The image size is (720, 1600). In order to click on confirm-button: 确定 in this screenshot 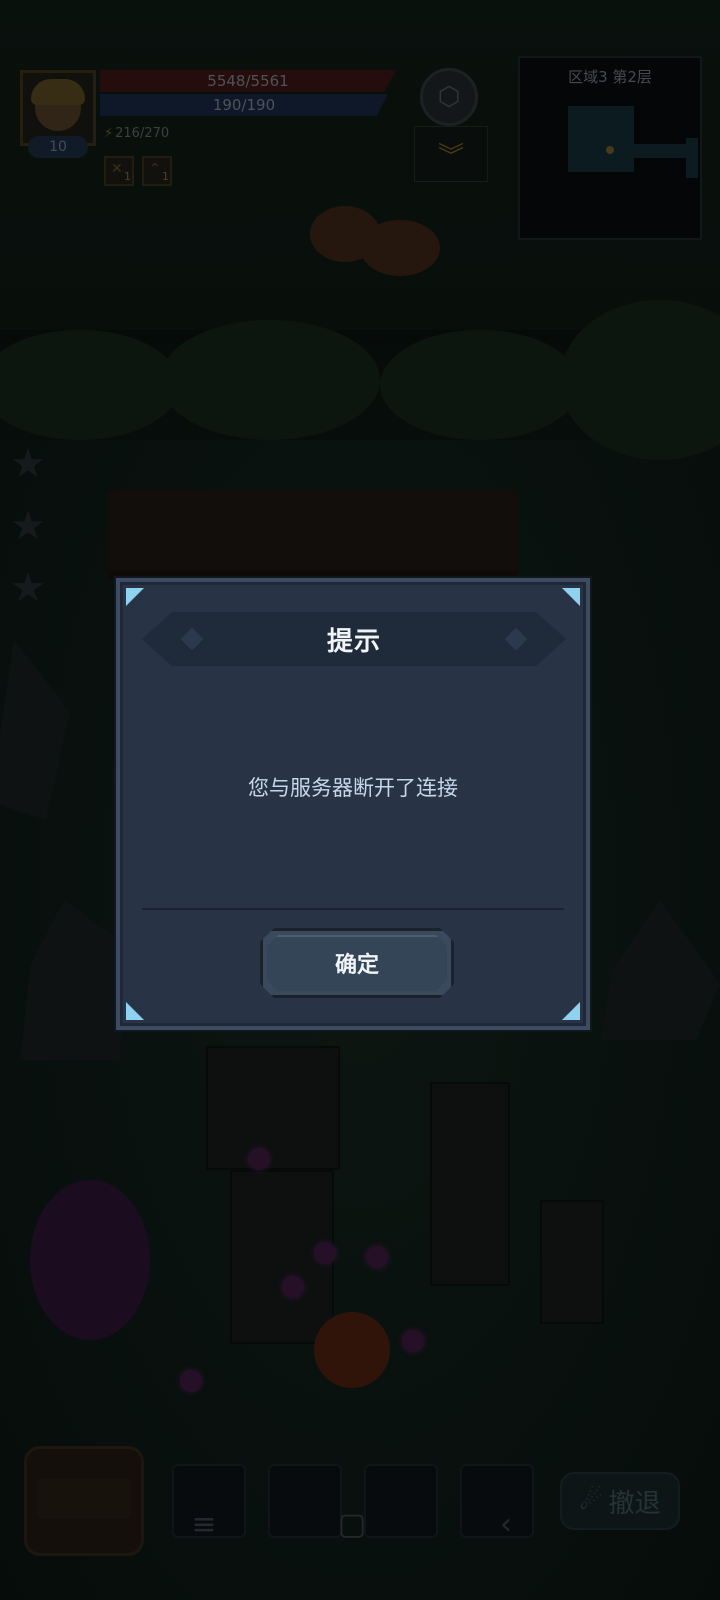, I will do `click(357, 963)`.